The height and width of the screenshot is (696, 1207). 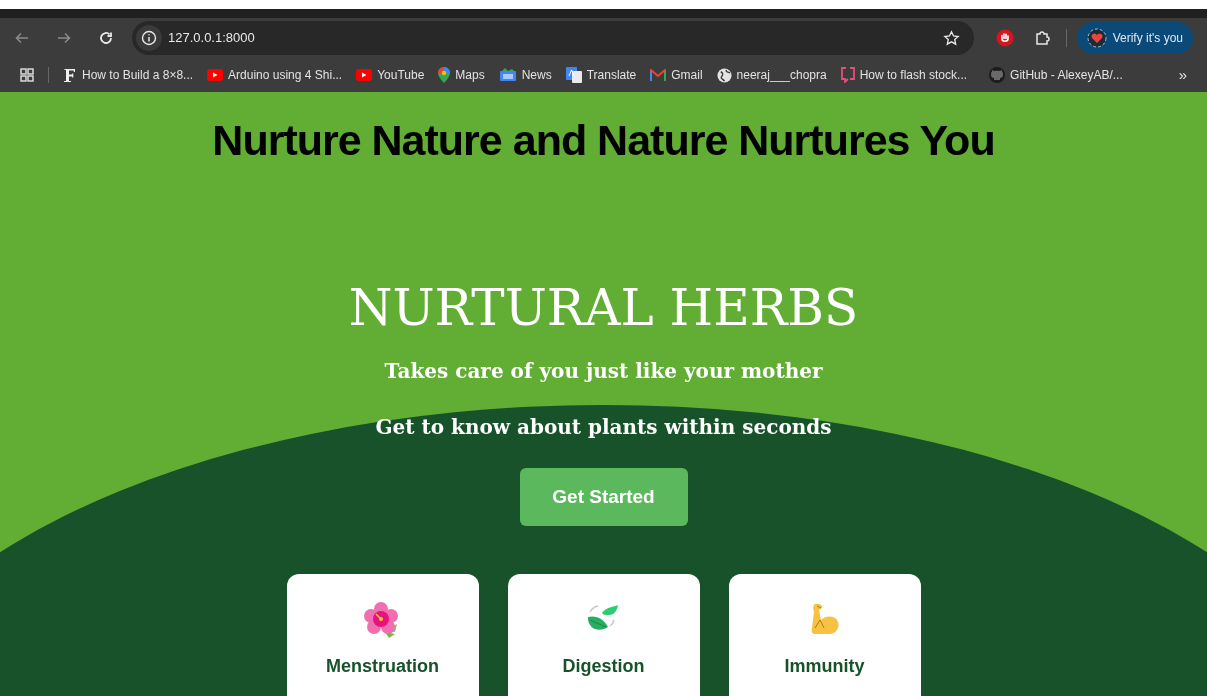 I want to click on bookmark-link: neeraj___chopra, so click(x=771, y=75).